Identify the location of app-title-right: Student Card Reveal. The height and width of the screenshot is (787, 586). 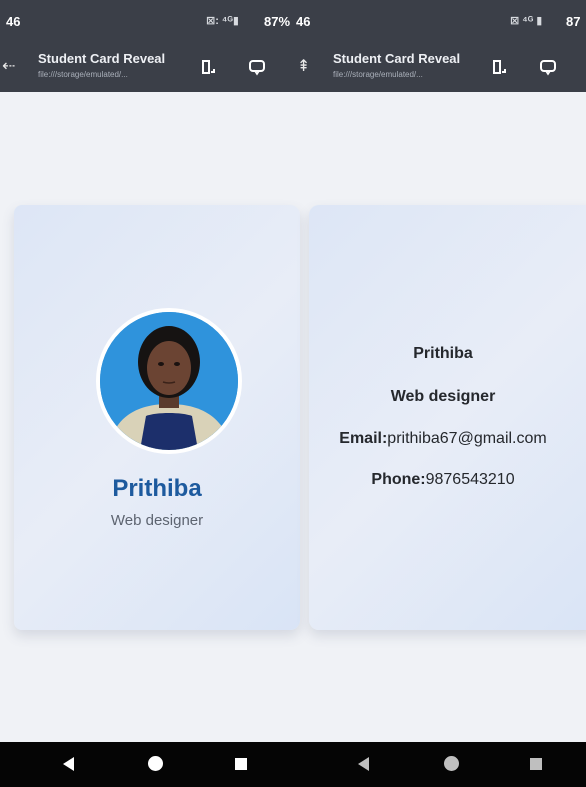
(397, 58).